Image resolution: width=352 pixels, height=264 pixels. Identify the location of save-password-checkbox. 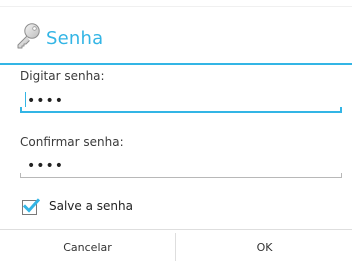
(31, 206).